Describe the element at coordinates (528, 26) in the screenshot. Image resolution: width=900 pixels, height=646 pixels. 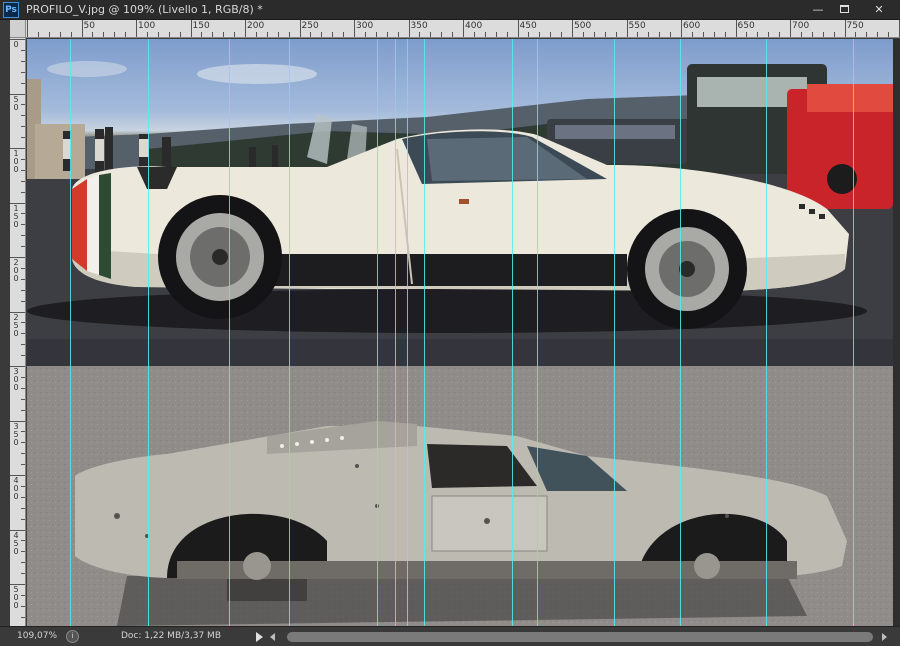
I see `ruler-top-label: 450` at that location.